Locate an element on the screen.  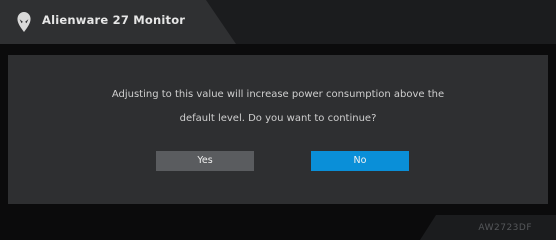
app-title: Alienware 27 Monitor is located at coordinates (114, 20).